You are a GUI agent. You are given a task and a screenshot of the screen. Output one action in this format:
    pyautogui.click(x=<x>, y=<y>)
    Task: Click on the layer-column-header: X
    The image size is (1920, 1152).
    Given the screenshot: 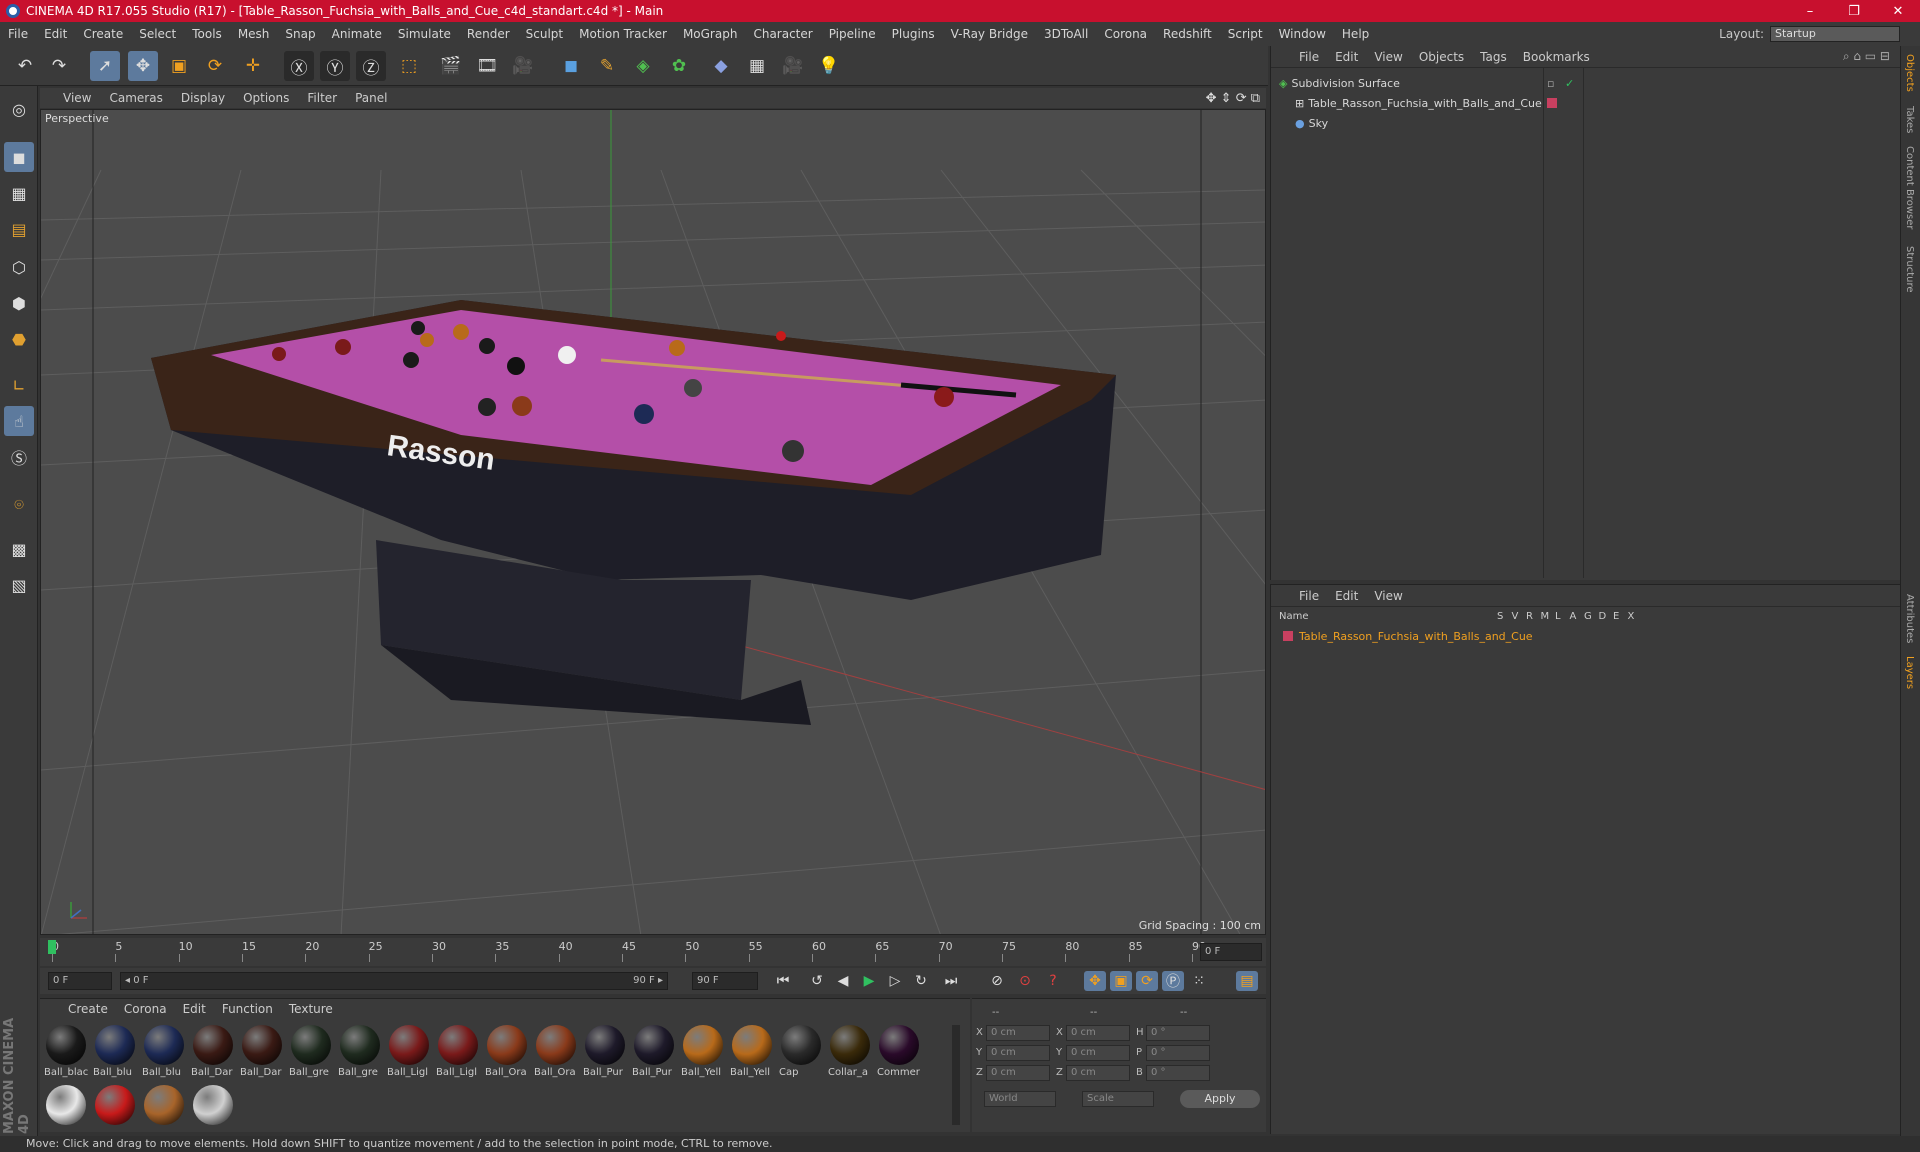 What is the action you would take?
    pyautogui.click(x=1631, y=616)
    